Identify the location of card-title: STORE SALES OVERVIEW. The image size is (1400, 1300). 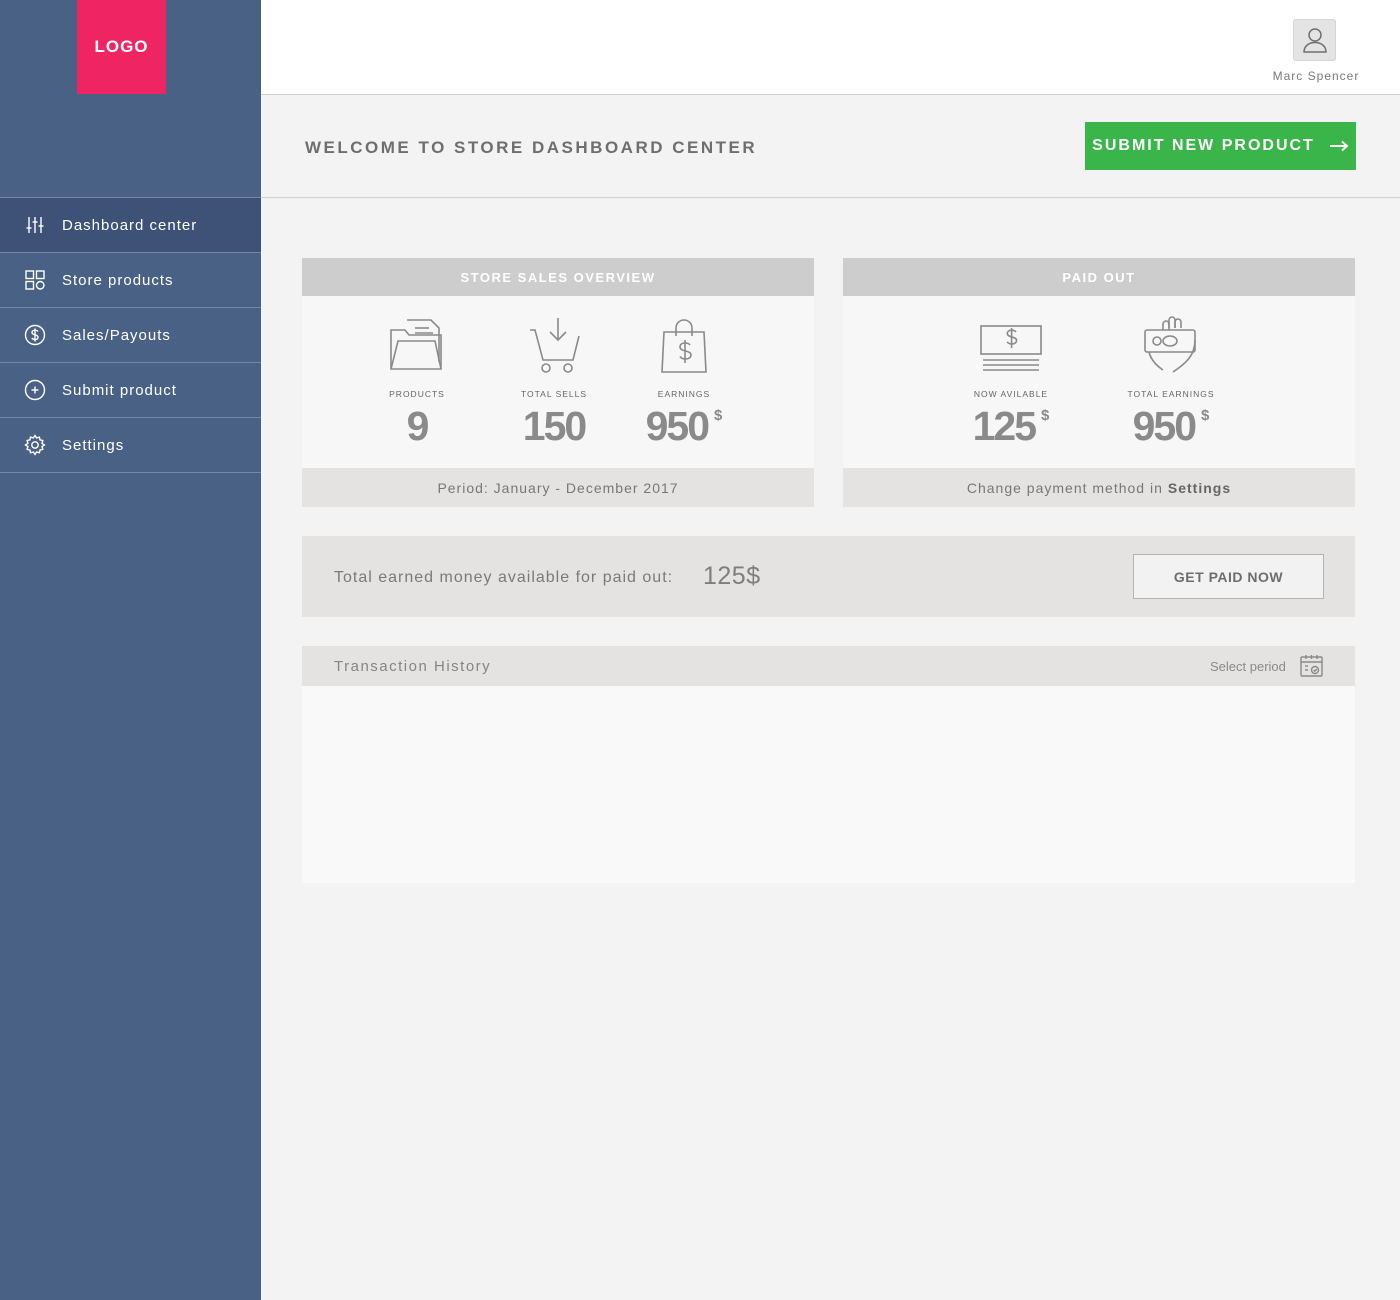
(558, 277).